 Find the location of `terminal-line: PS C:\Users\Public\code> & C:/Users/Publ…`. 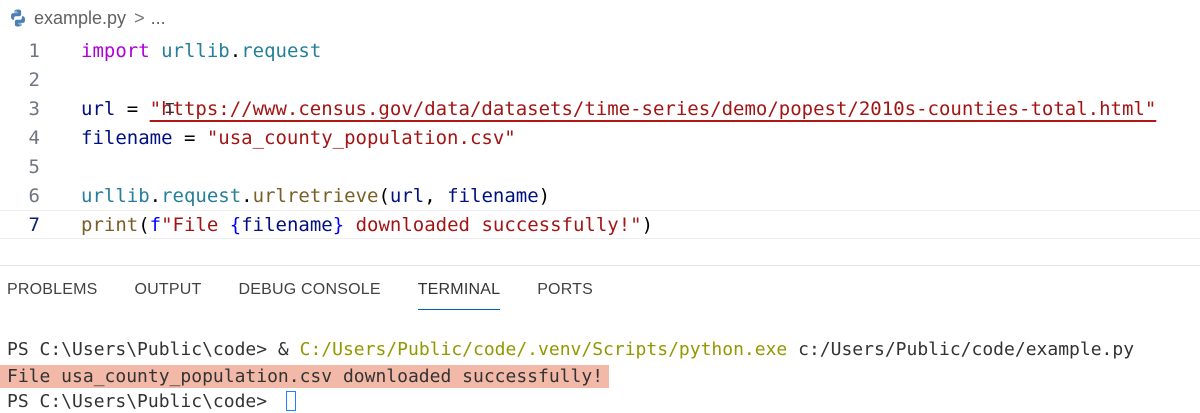

terminal-line: PS C:\Users\Public\code> & C:/Users/Publ… is located at coordinates (570, 349).